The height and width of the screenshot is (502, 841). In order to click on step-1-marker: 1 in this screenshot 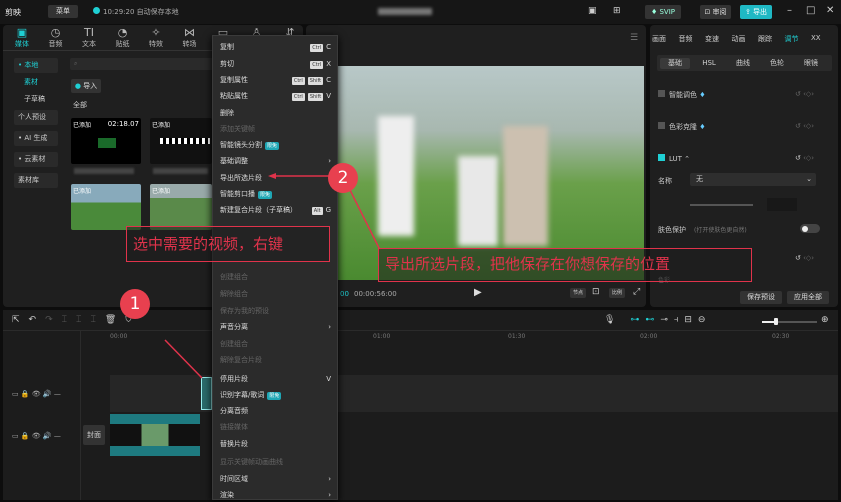, I will do `click(135, 304)`.